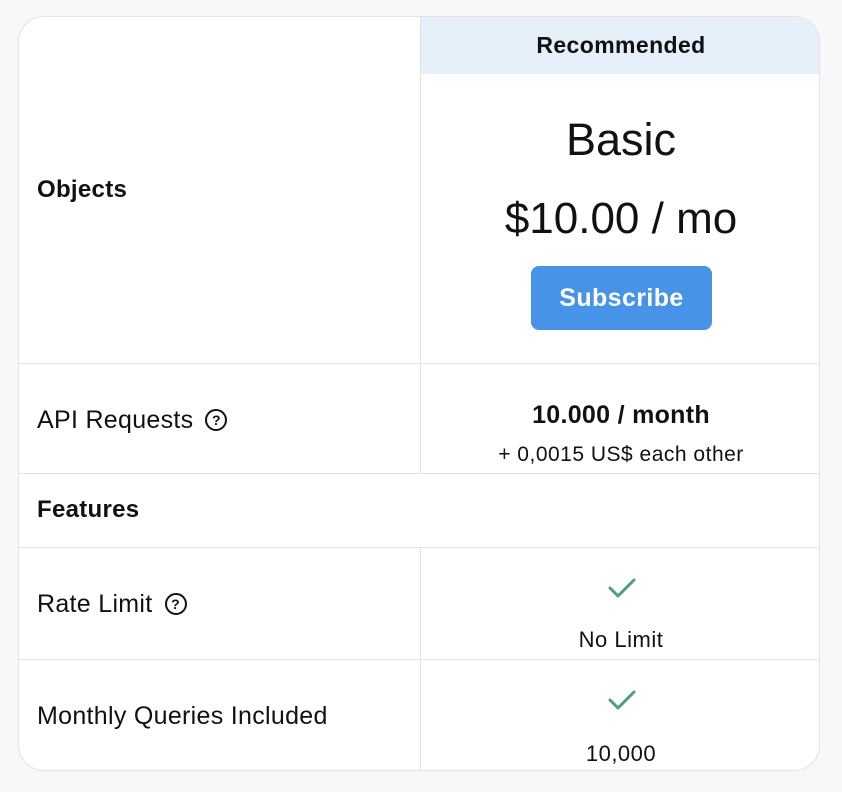  What do you see at coordinates (182, 715) in the screenshot?
I see `monthly-queries-label: Monthly Queries Included` at bounding box center [182, 715].